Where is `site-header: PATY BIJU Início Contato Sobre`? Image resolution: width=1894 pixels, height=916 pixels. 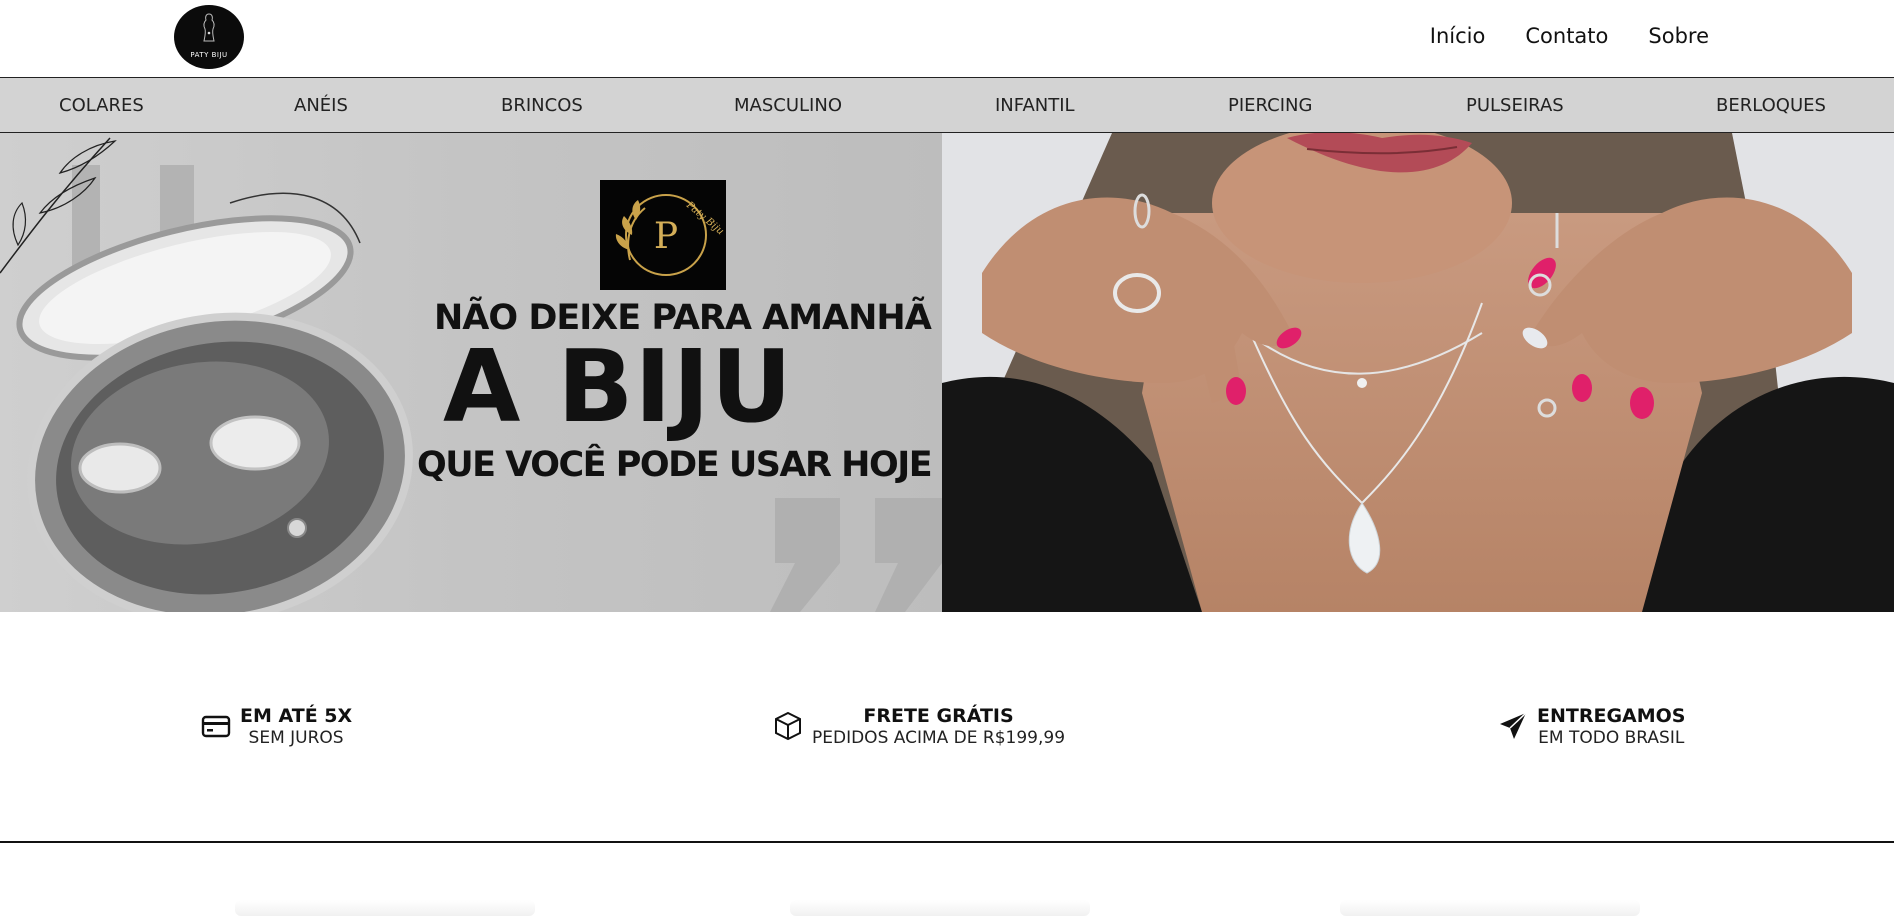
site-header: PATY BIJU Início Contato Sobre is located at coordinates (947, 39).